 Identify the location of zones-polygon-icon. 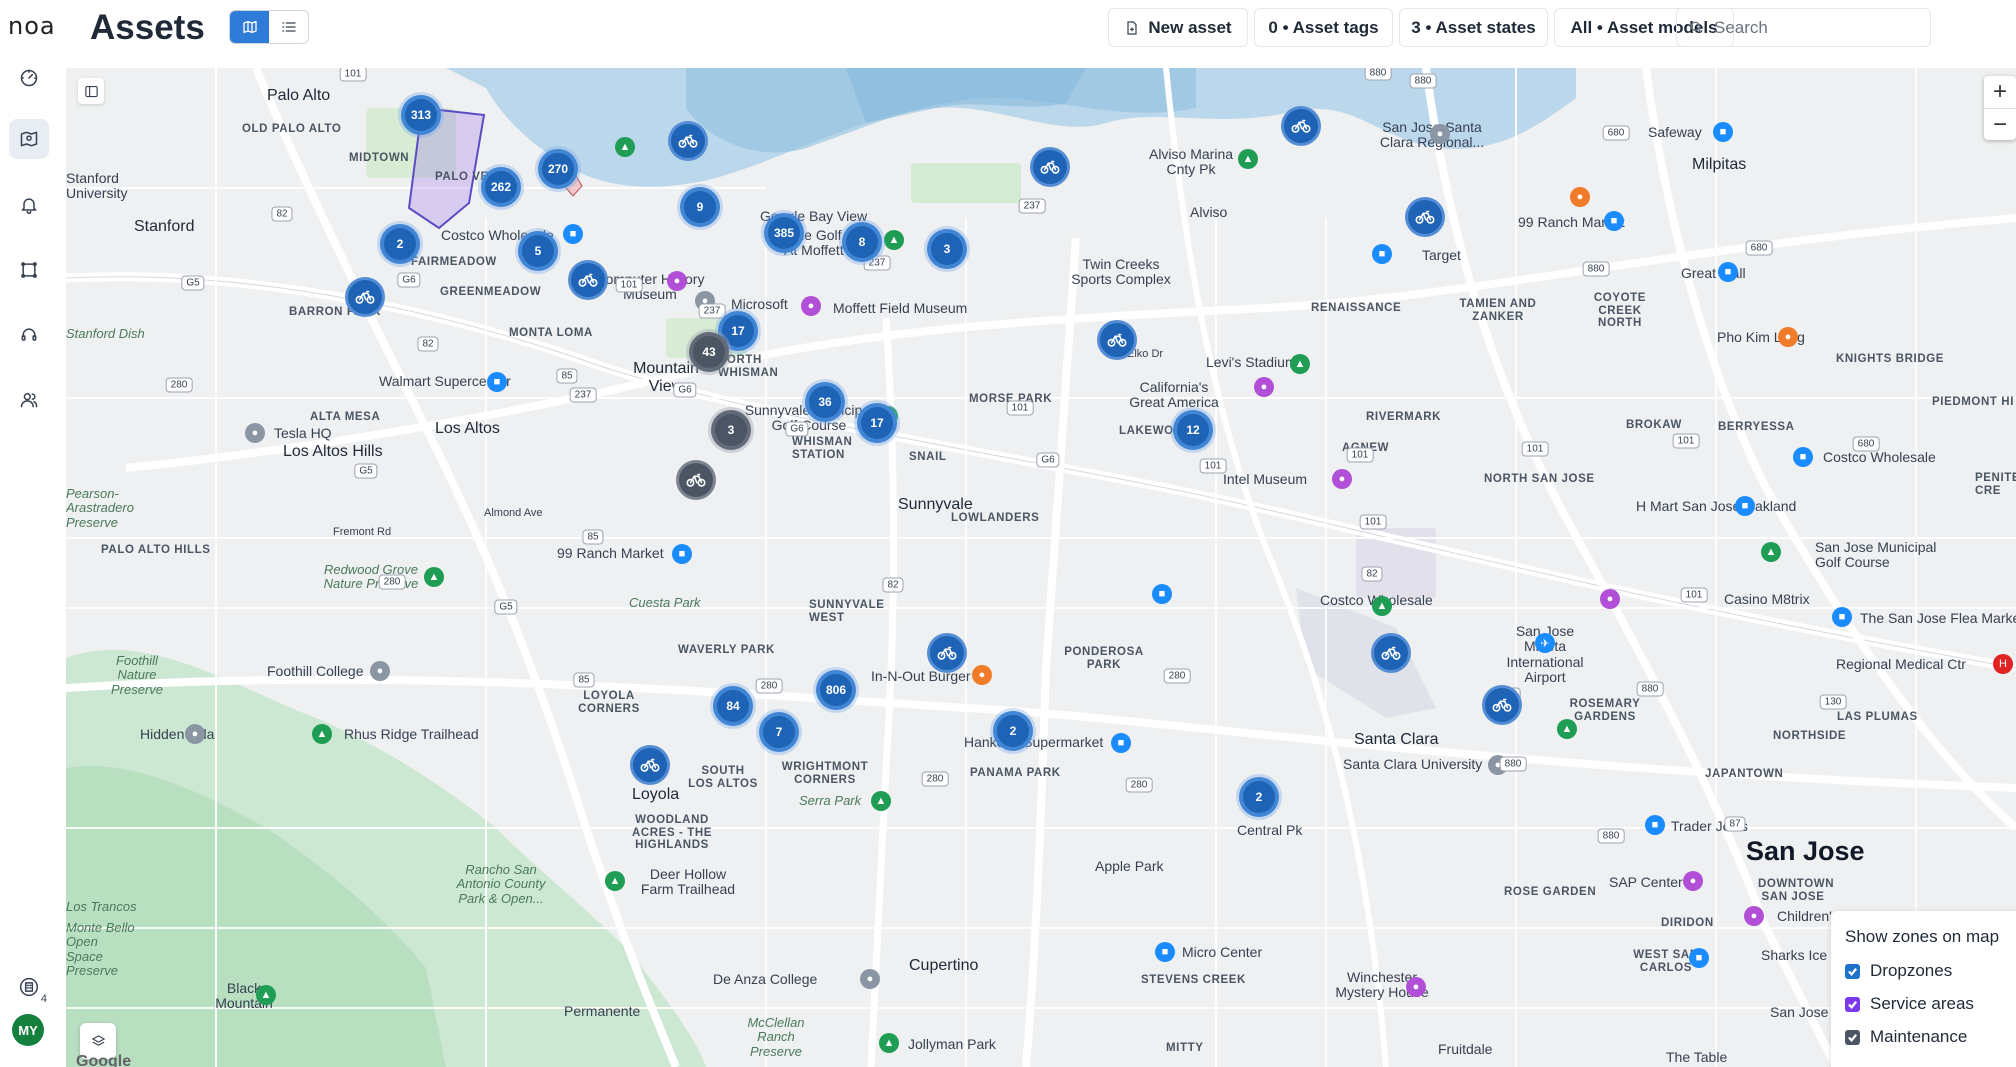
(29, 270).